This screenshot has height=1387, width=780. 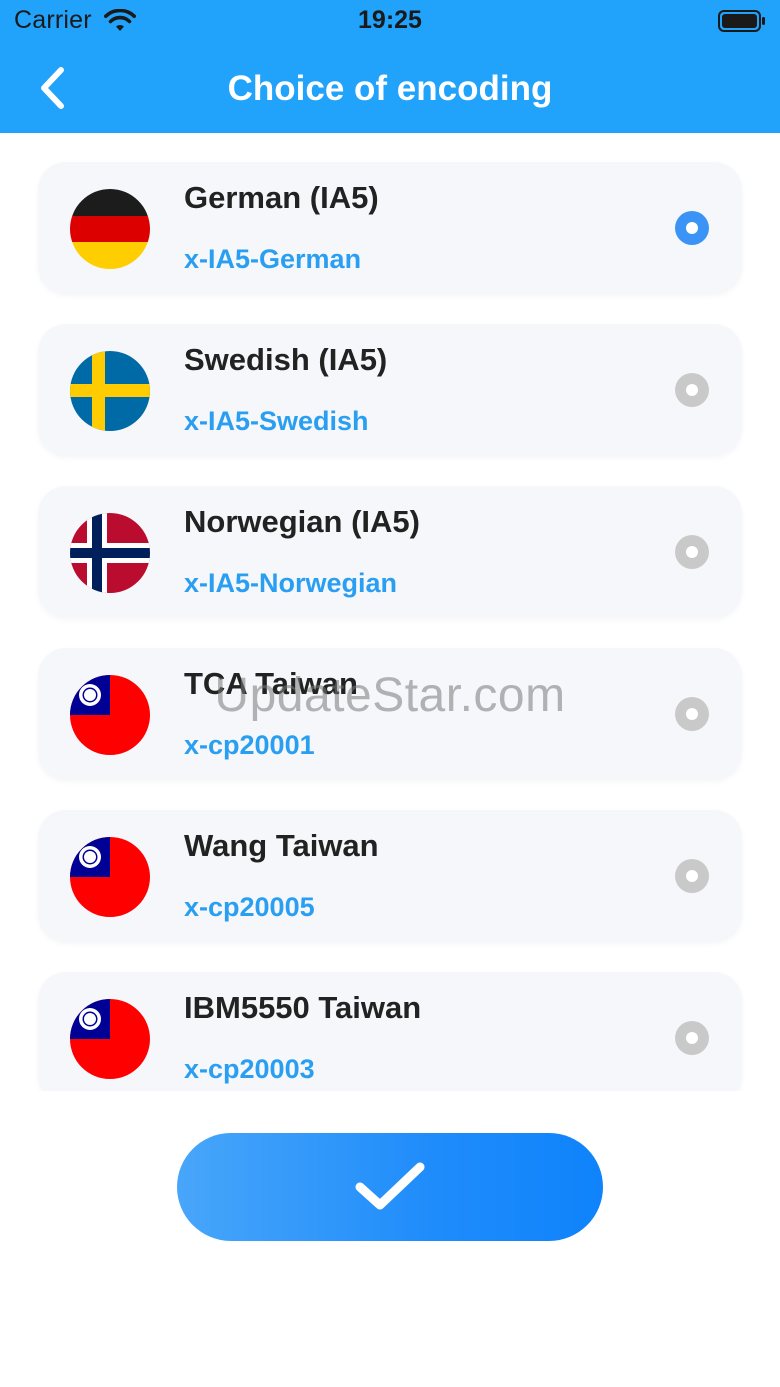 I want to click on header-bar: Carrier 19:25 Choice of encoding, so click(x=390, y=66).